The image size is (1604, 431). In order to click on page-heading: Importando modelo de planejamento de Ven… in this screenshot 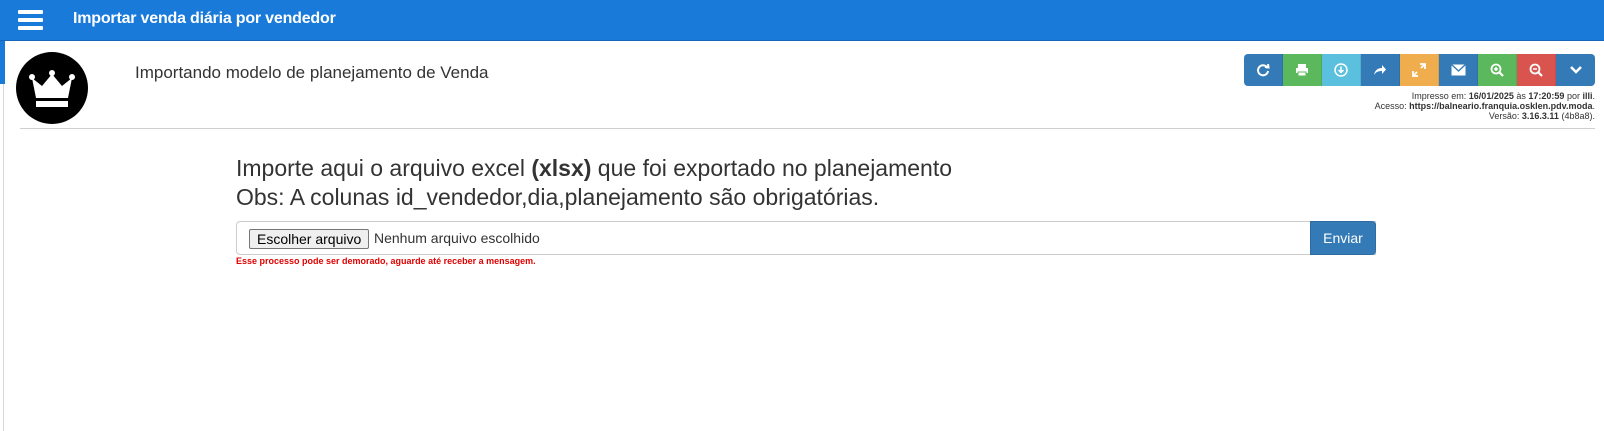, I will do `click(312, 72)`.